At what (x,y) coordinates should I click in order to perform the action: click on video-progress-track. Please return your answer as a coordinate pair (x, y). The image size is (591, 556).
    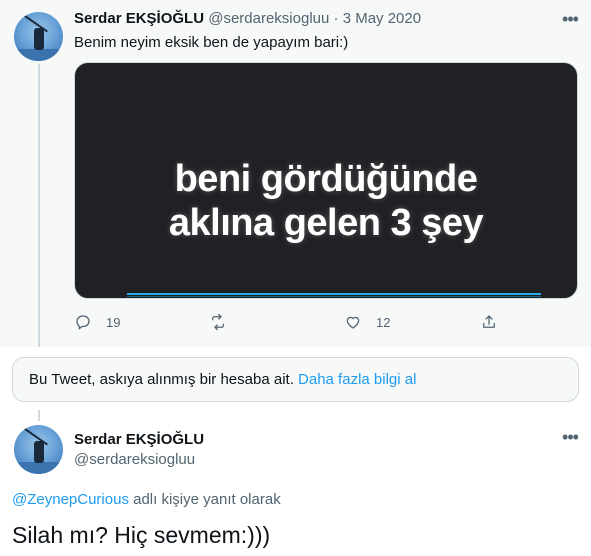
    Looking at the image, I should click on (334, 296).